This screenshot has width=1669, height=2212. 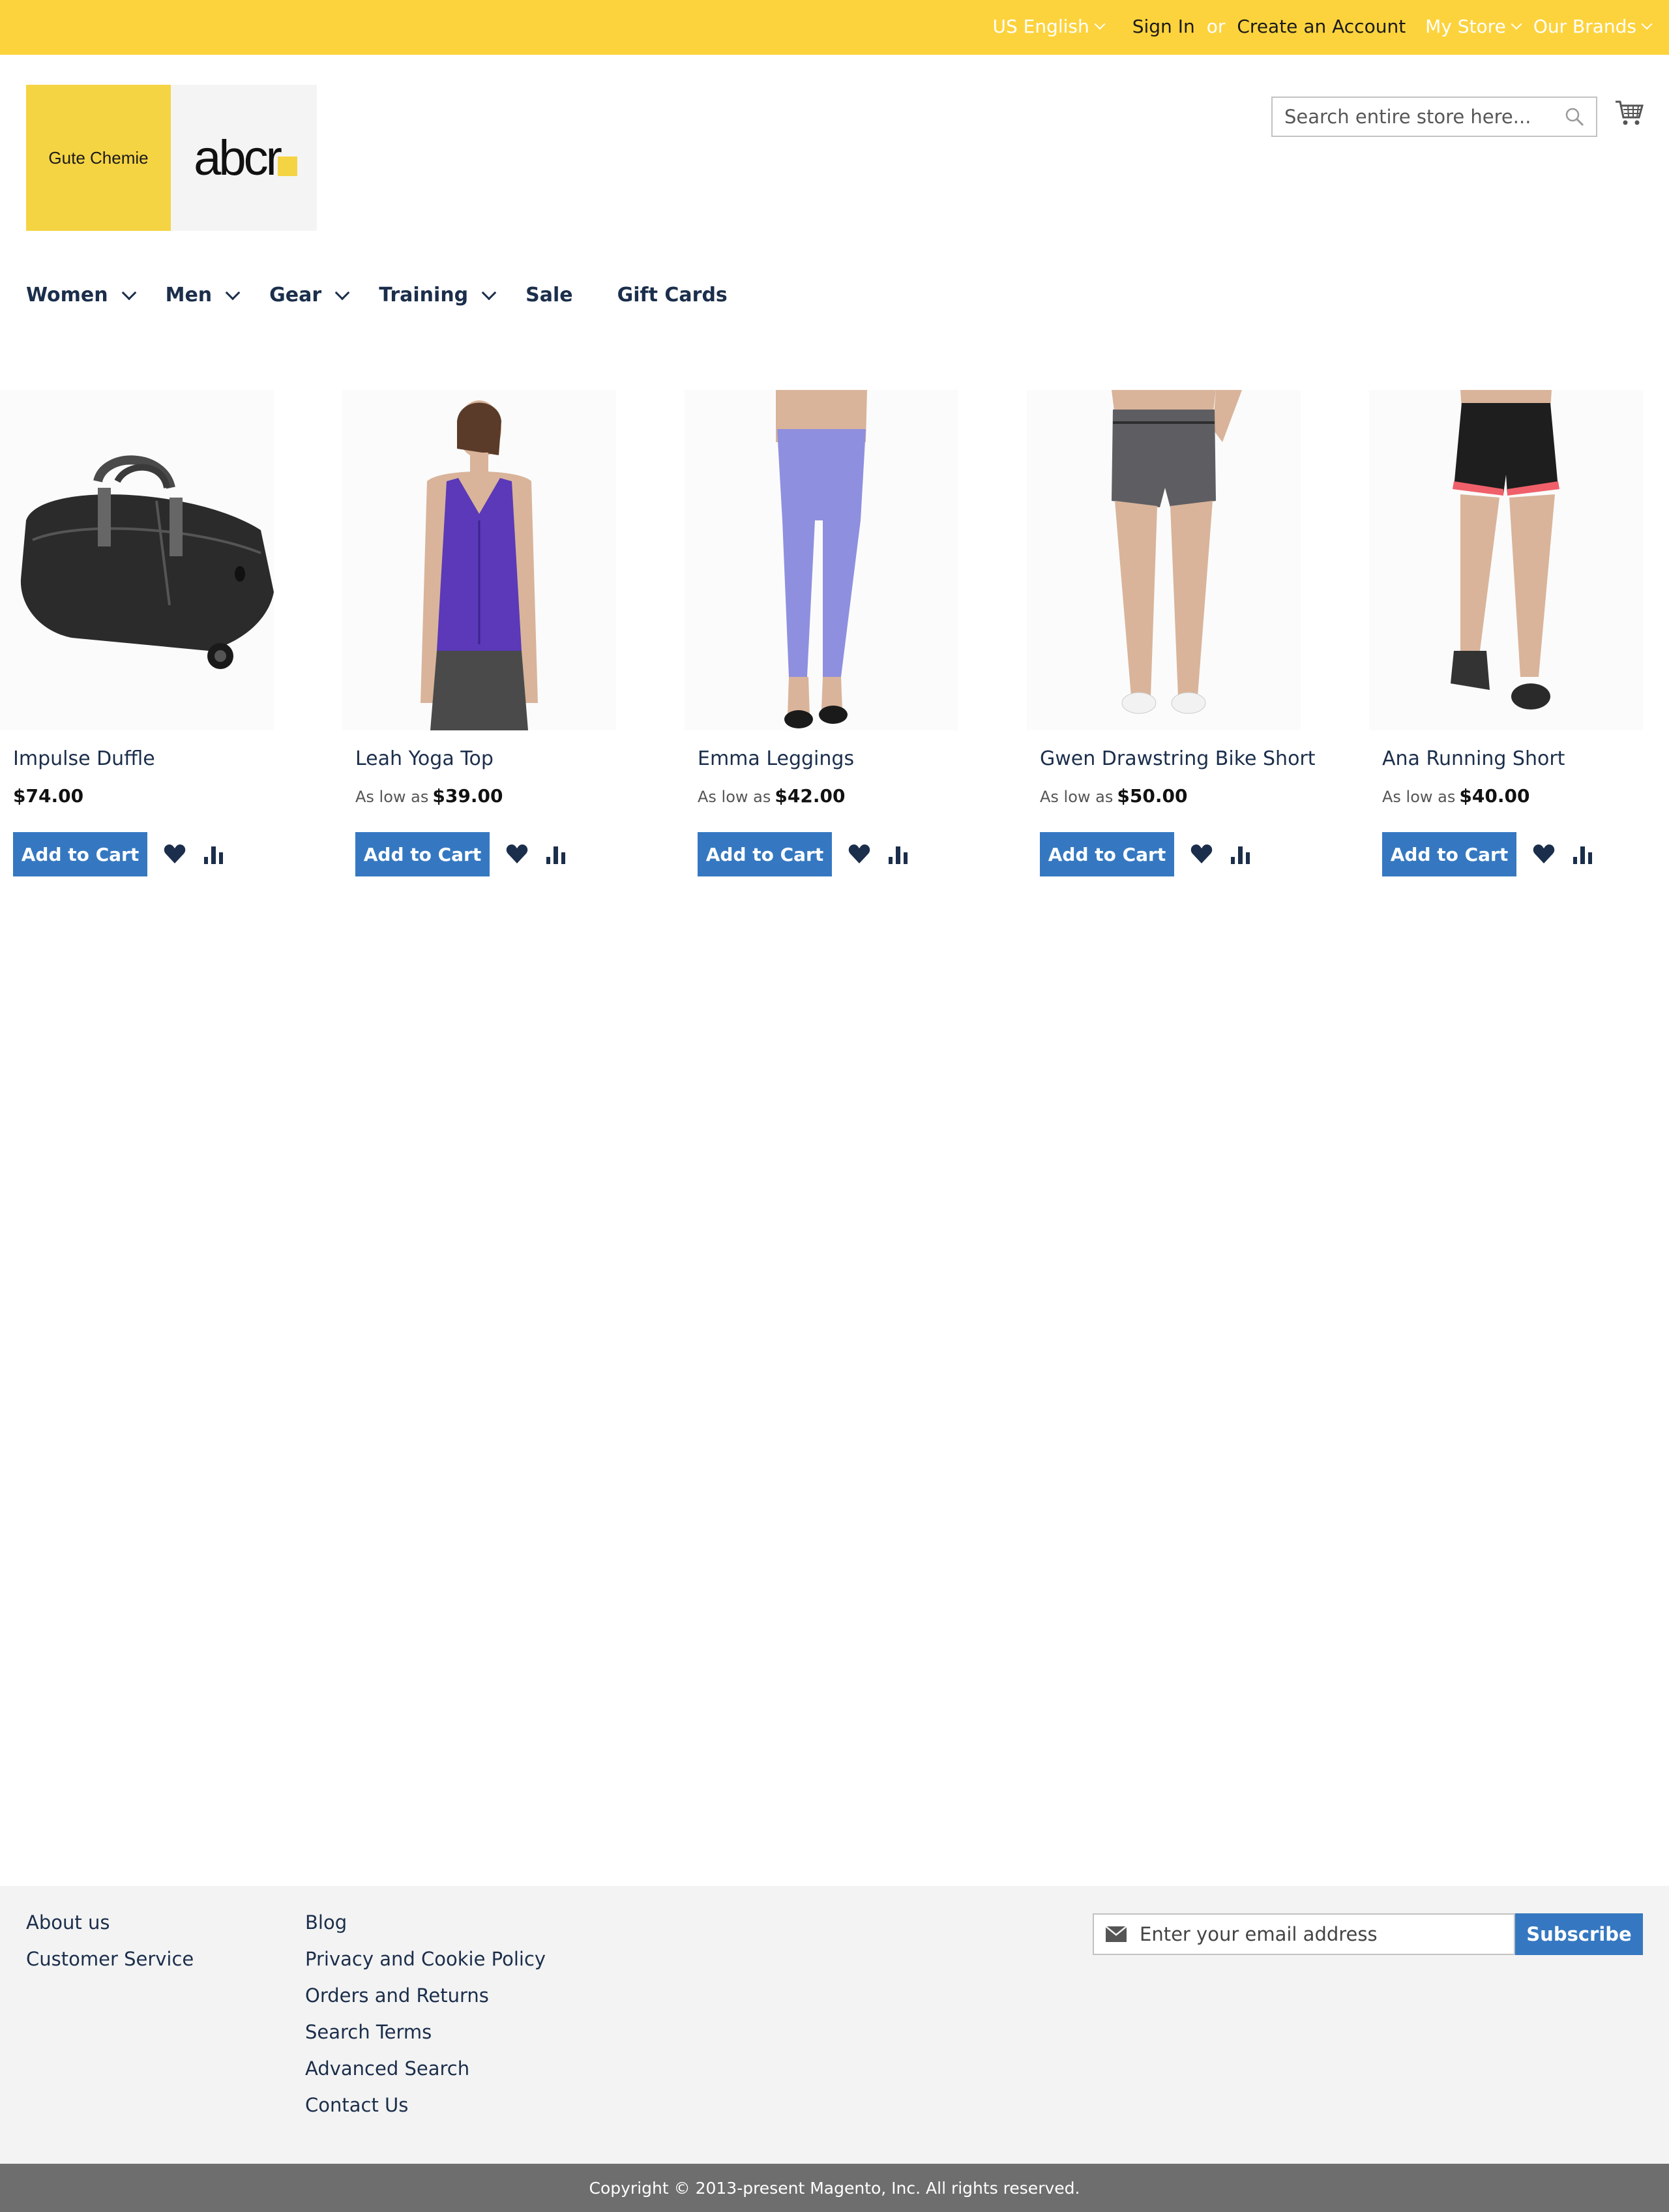 I want to click on nav-item-gear: Gear, so click(x=309, y=294).